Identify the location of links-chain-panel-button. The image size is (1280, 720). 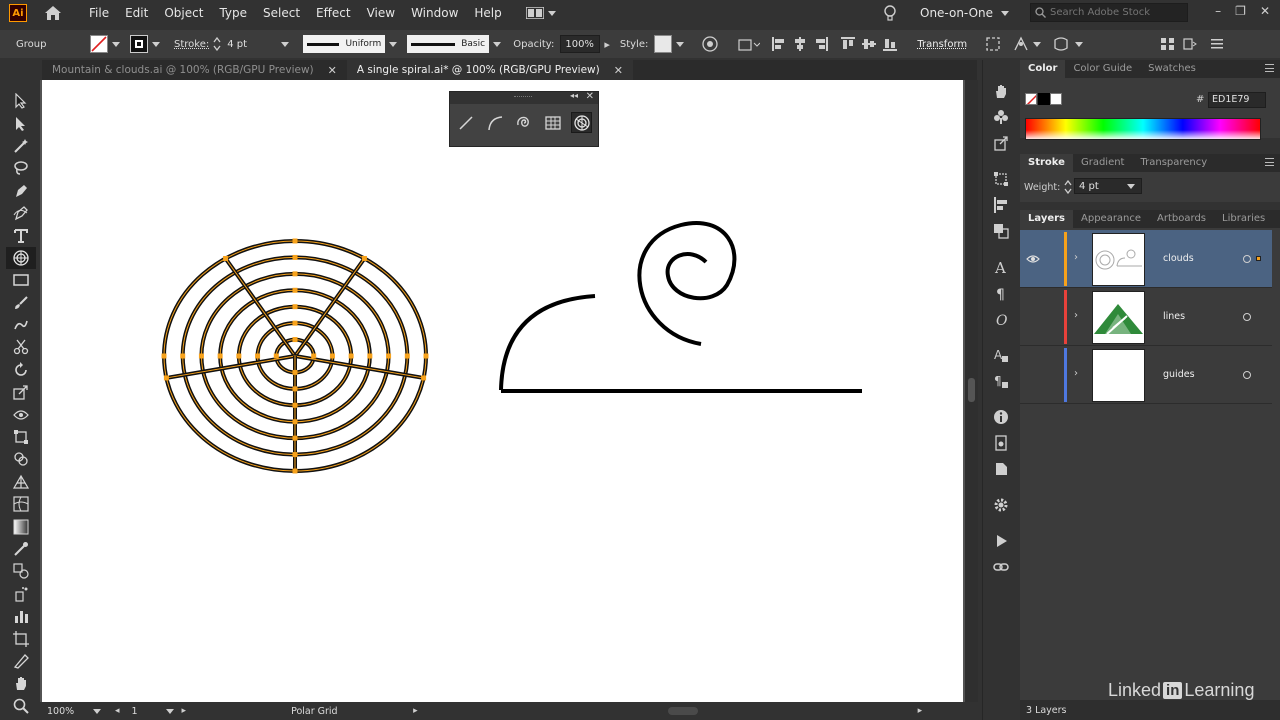
(1001, 567).